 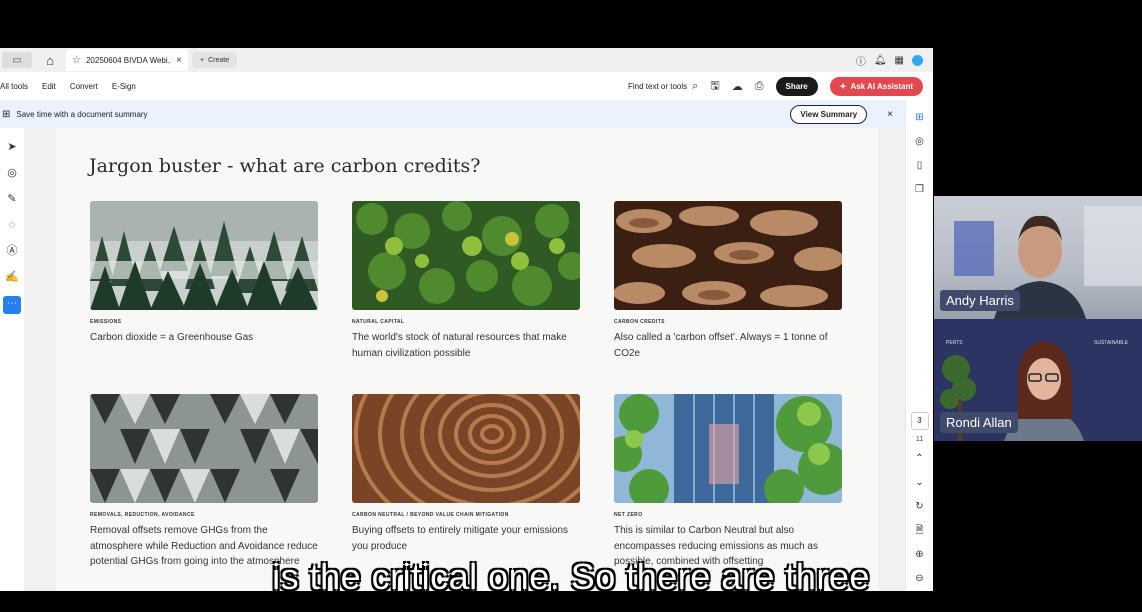 What do you see at coordinates (76, 60) in the screenshot?
I see `star-icon: ☆` at bounding box center [76, 60].